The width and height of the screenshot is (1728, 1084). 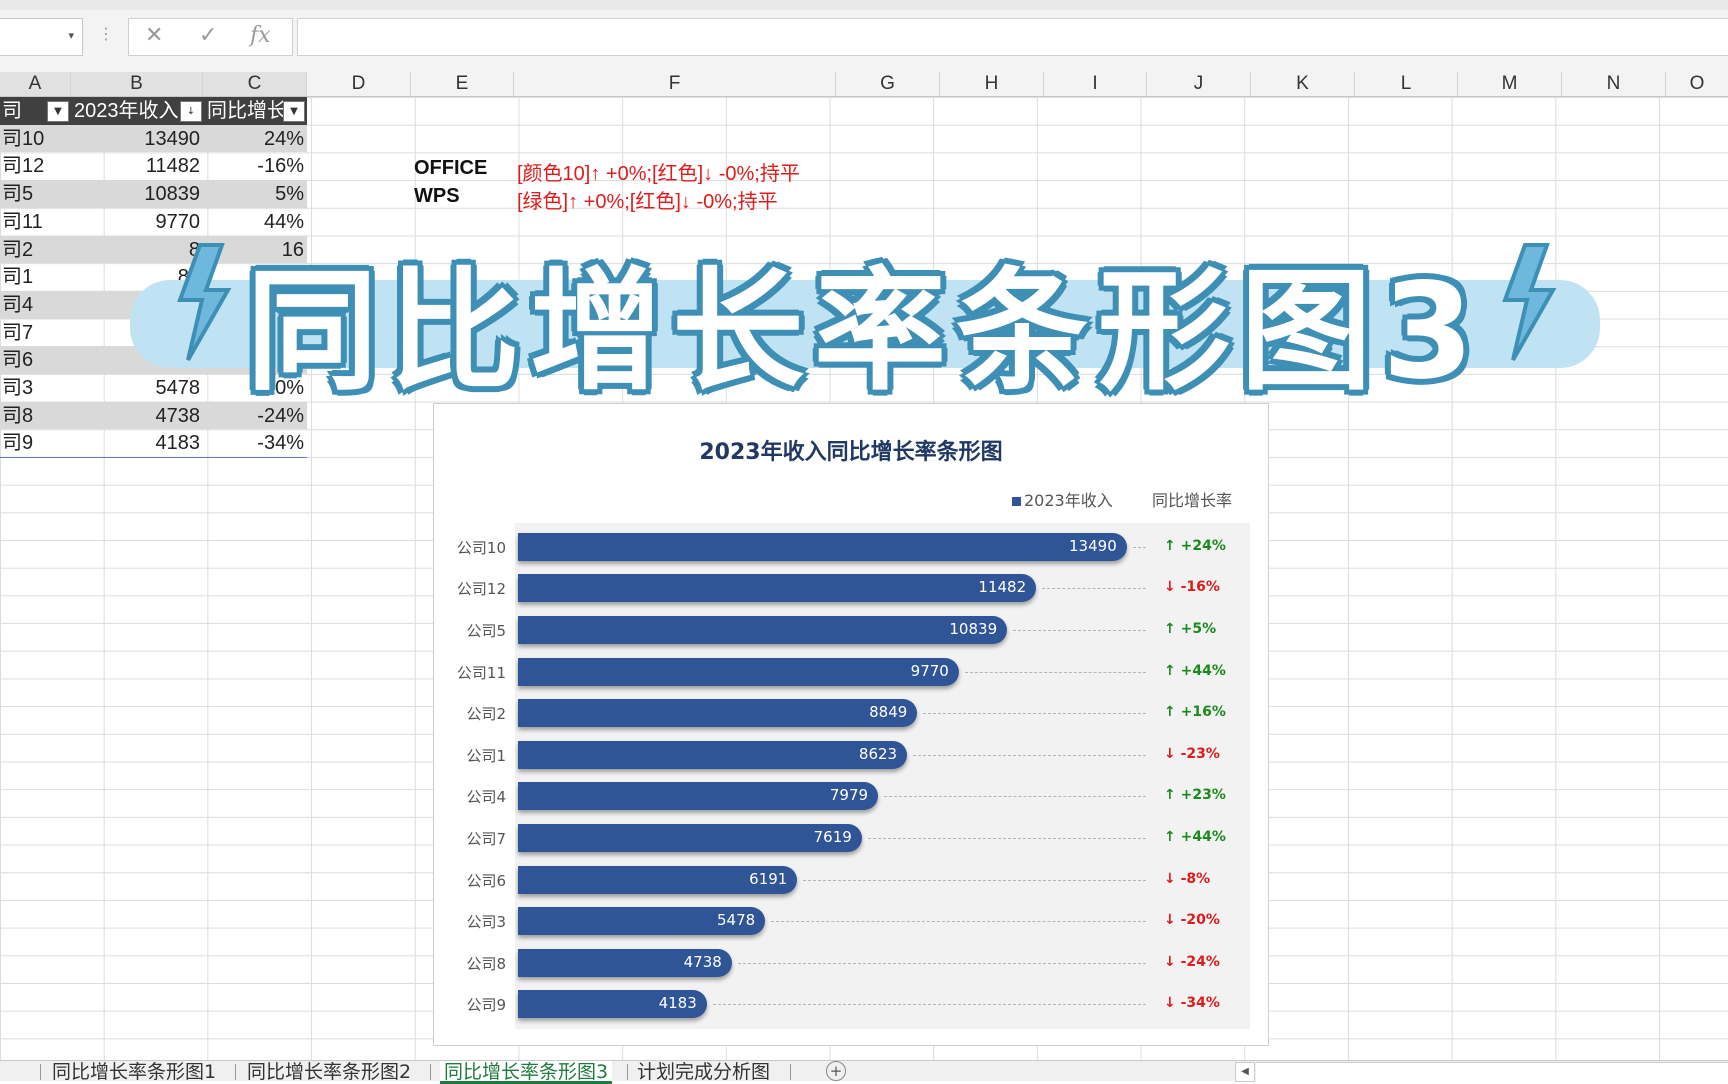 I want to click on column-header: A, so click(x=35, y=84).